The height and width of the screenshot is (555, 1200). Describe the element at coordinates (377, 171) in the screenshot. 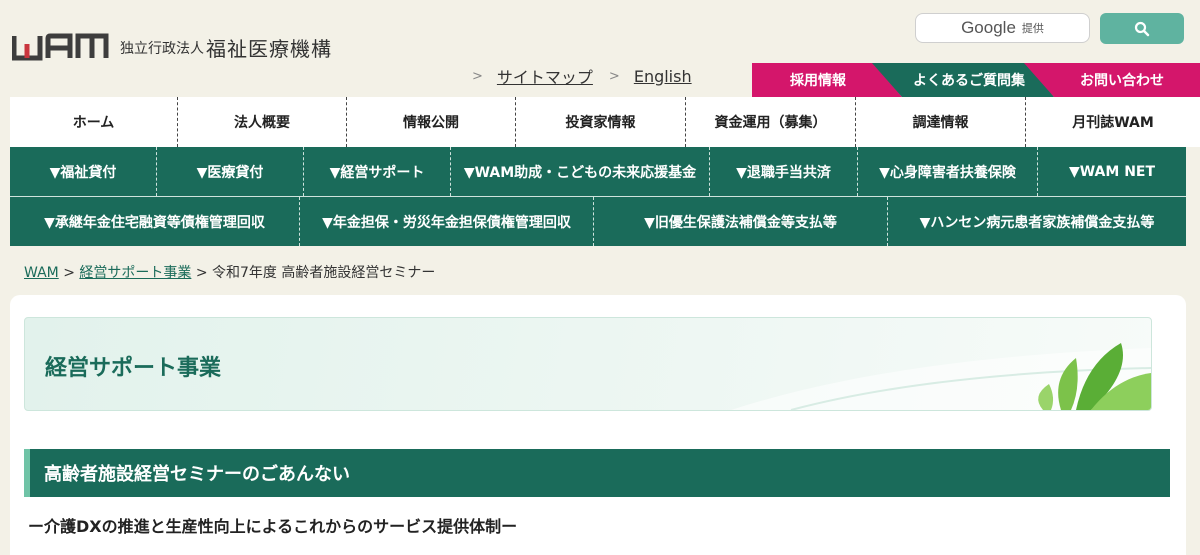

I see `subnav-management-support: ▼経営サポート` at that location.